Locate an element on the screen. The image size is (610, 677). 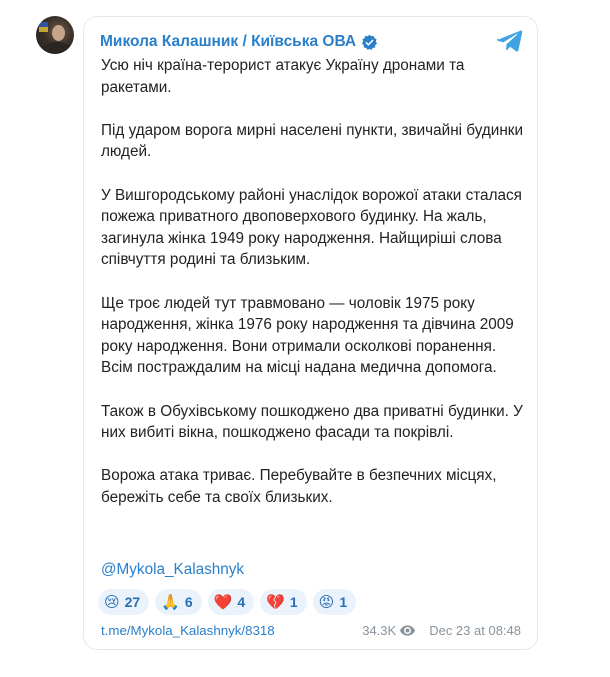
view-count: 34.3K is located at coordinates (379, 630).